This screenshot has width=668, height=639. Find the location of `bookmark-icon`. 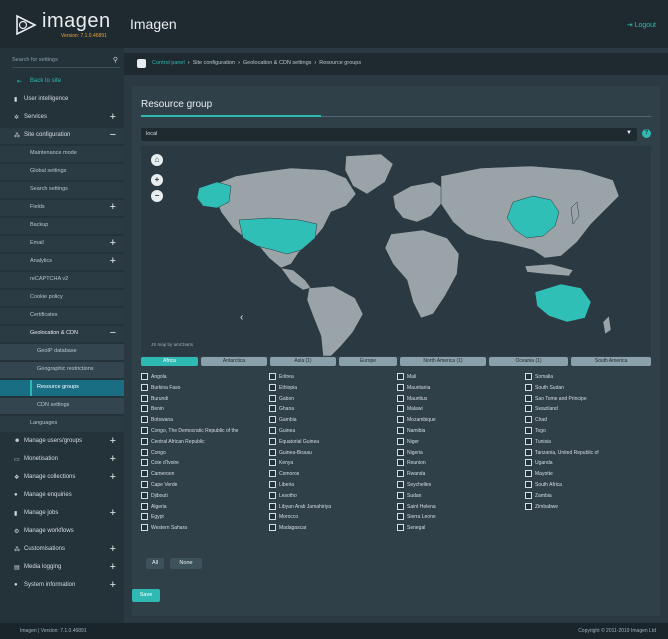

bookmark-icon is located at coordinates (141, 63).